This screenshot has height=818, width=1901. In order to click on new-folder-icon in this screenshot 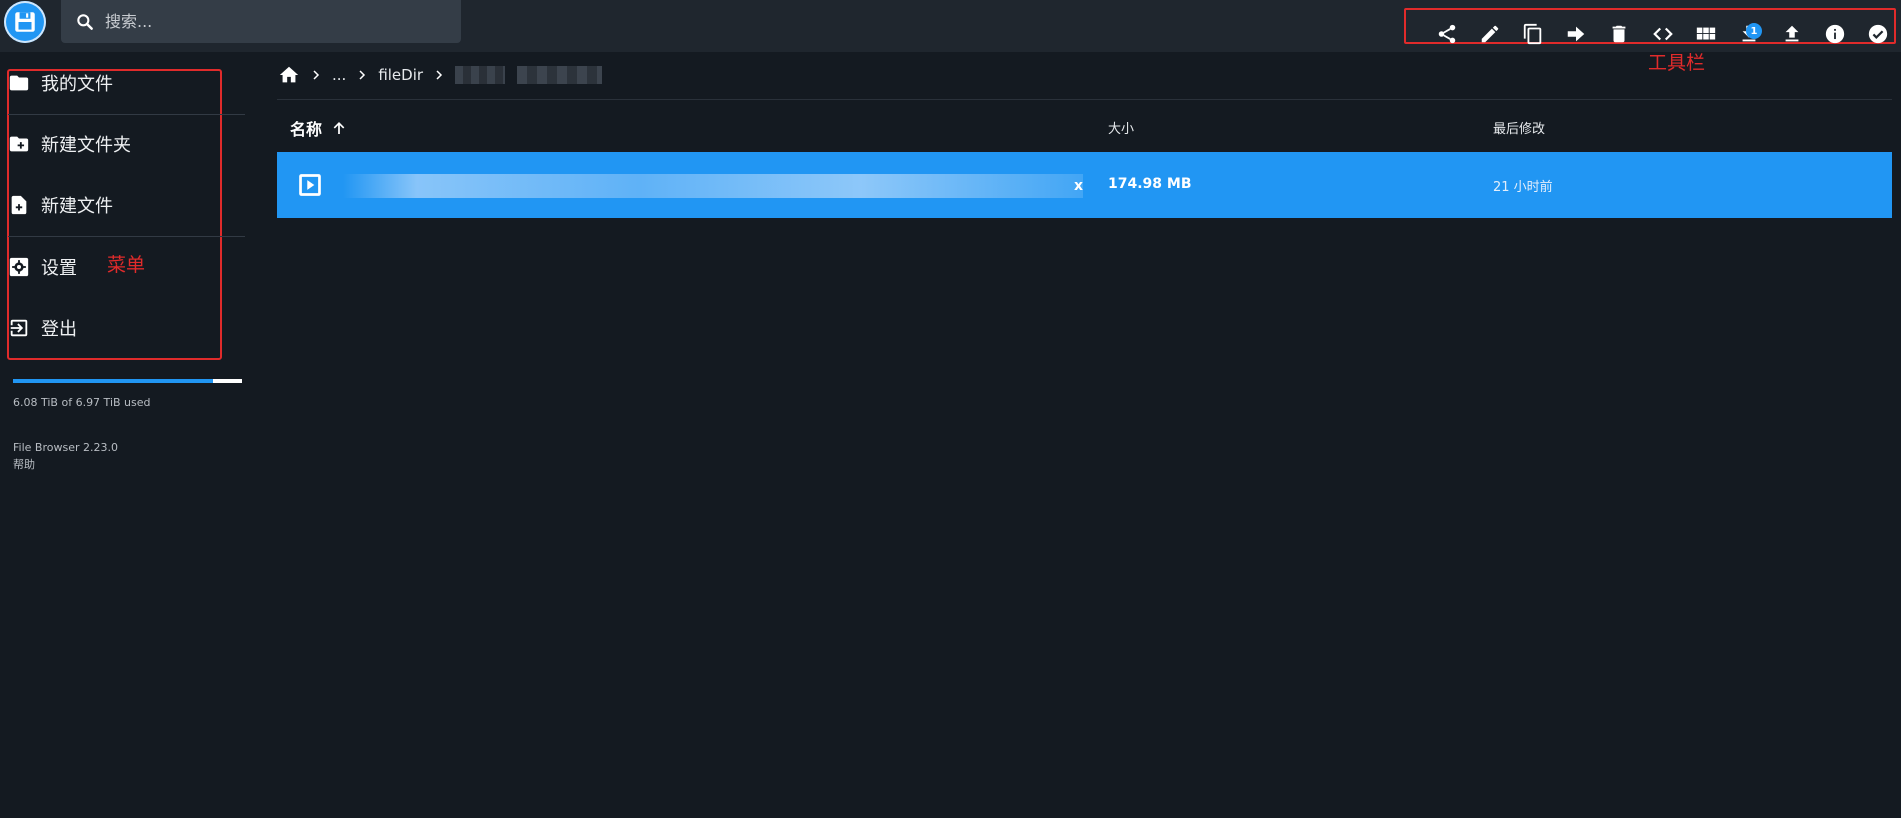, I will do `click(19, 144)`.